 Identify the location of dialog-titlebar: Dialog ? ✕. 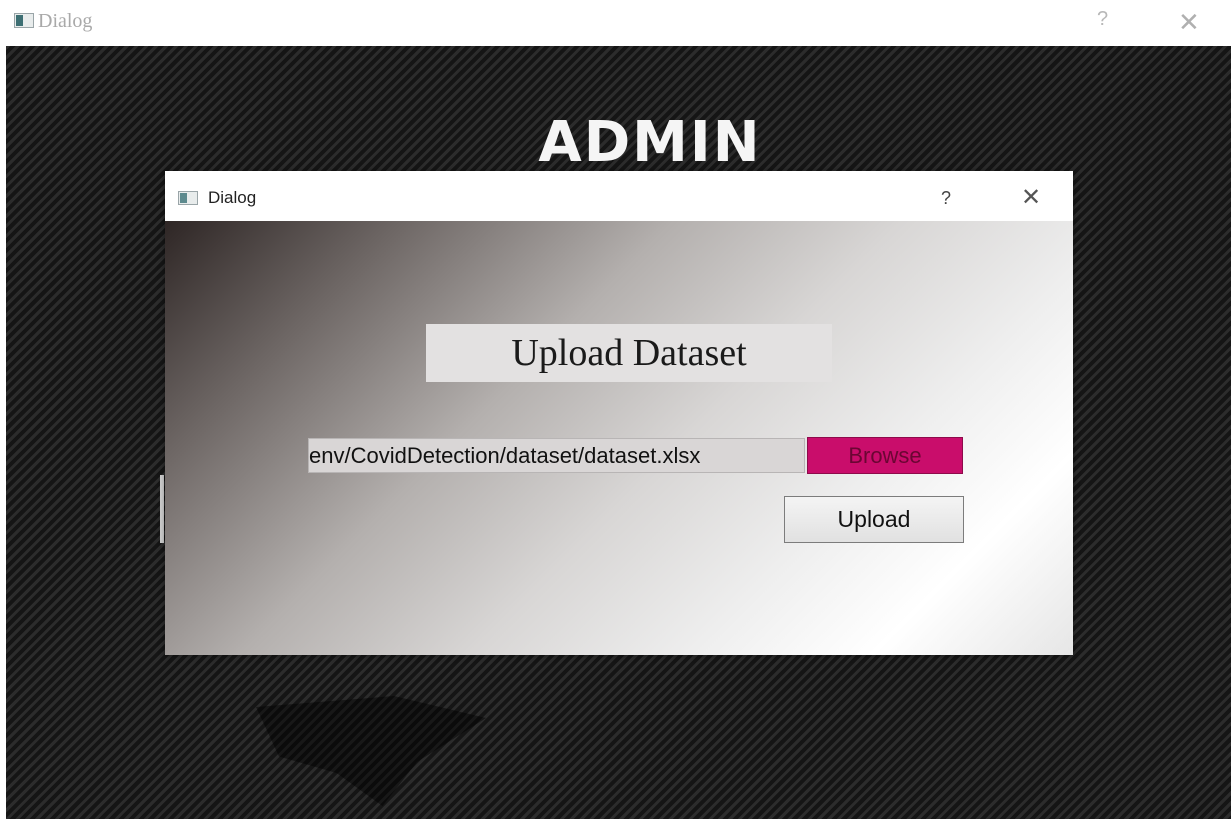
(619, 196).